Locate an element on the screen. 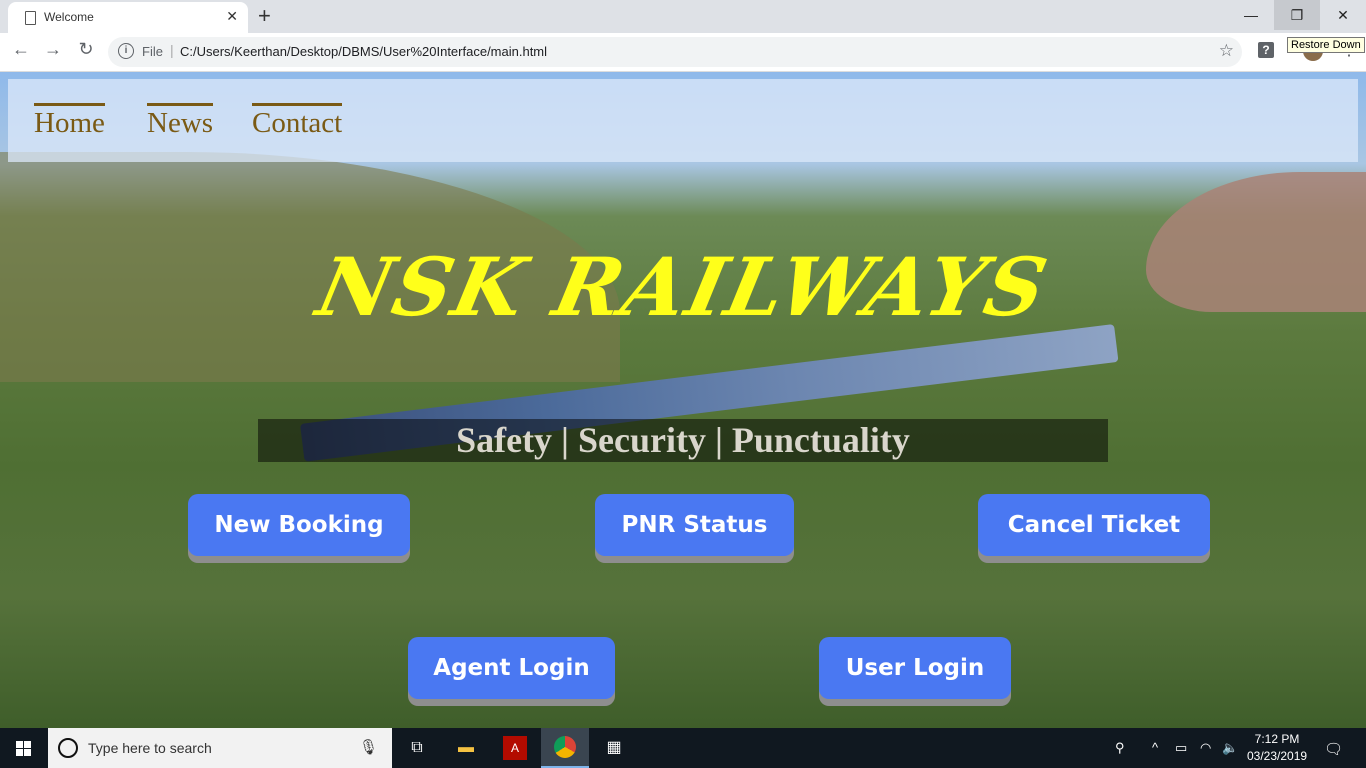  tab-title: Welcome is located at coordinates (69, 17).